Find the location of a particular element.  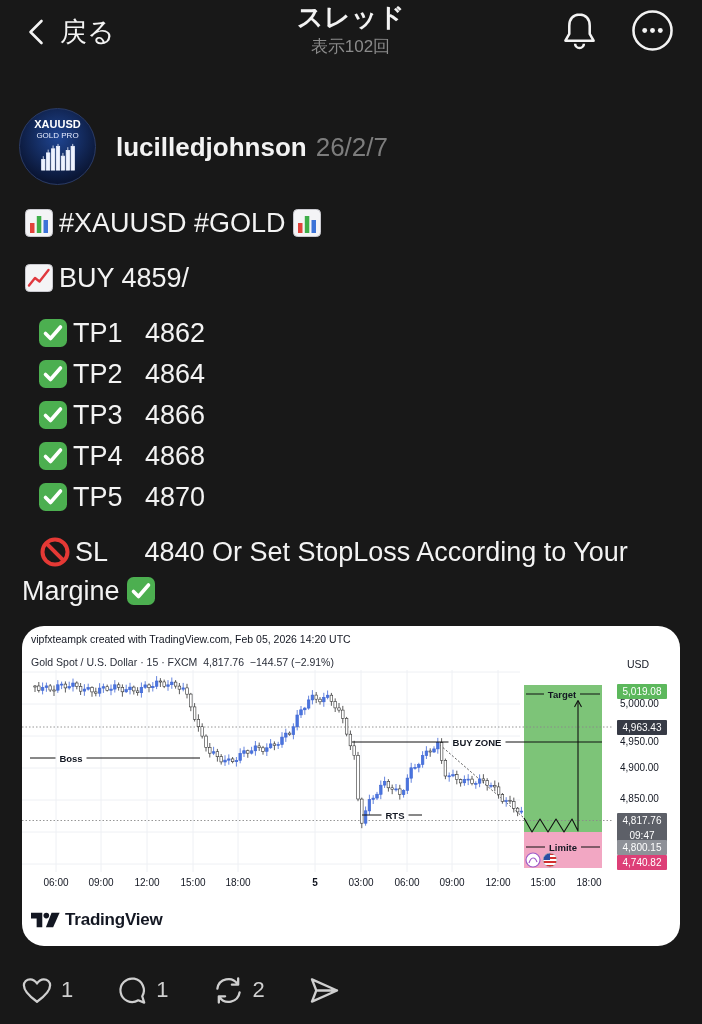

annotation-label: Target is located at coordinates (562, 694).